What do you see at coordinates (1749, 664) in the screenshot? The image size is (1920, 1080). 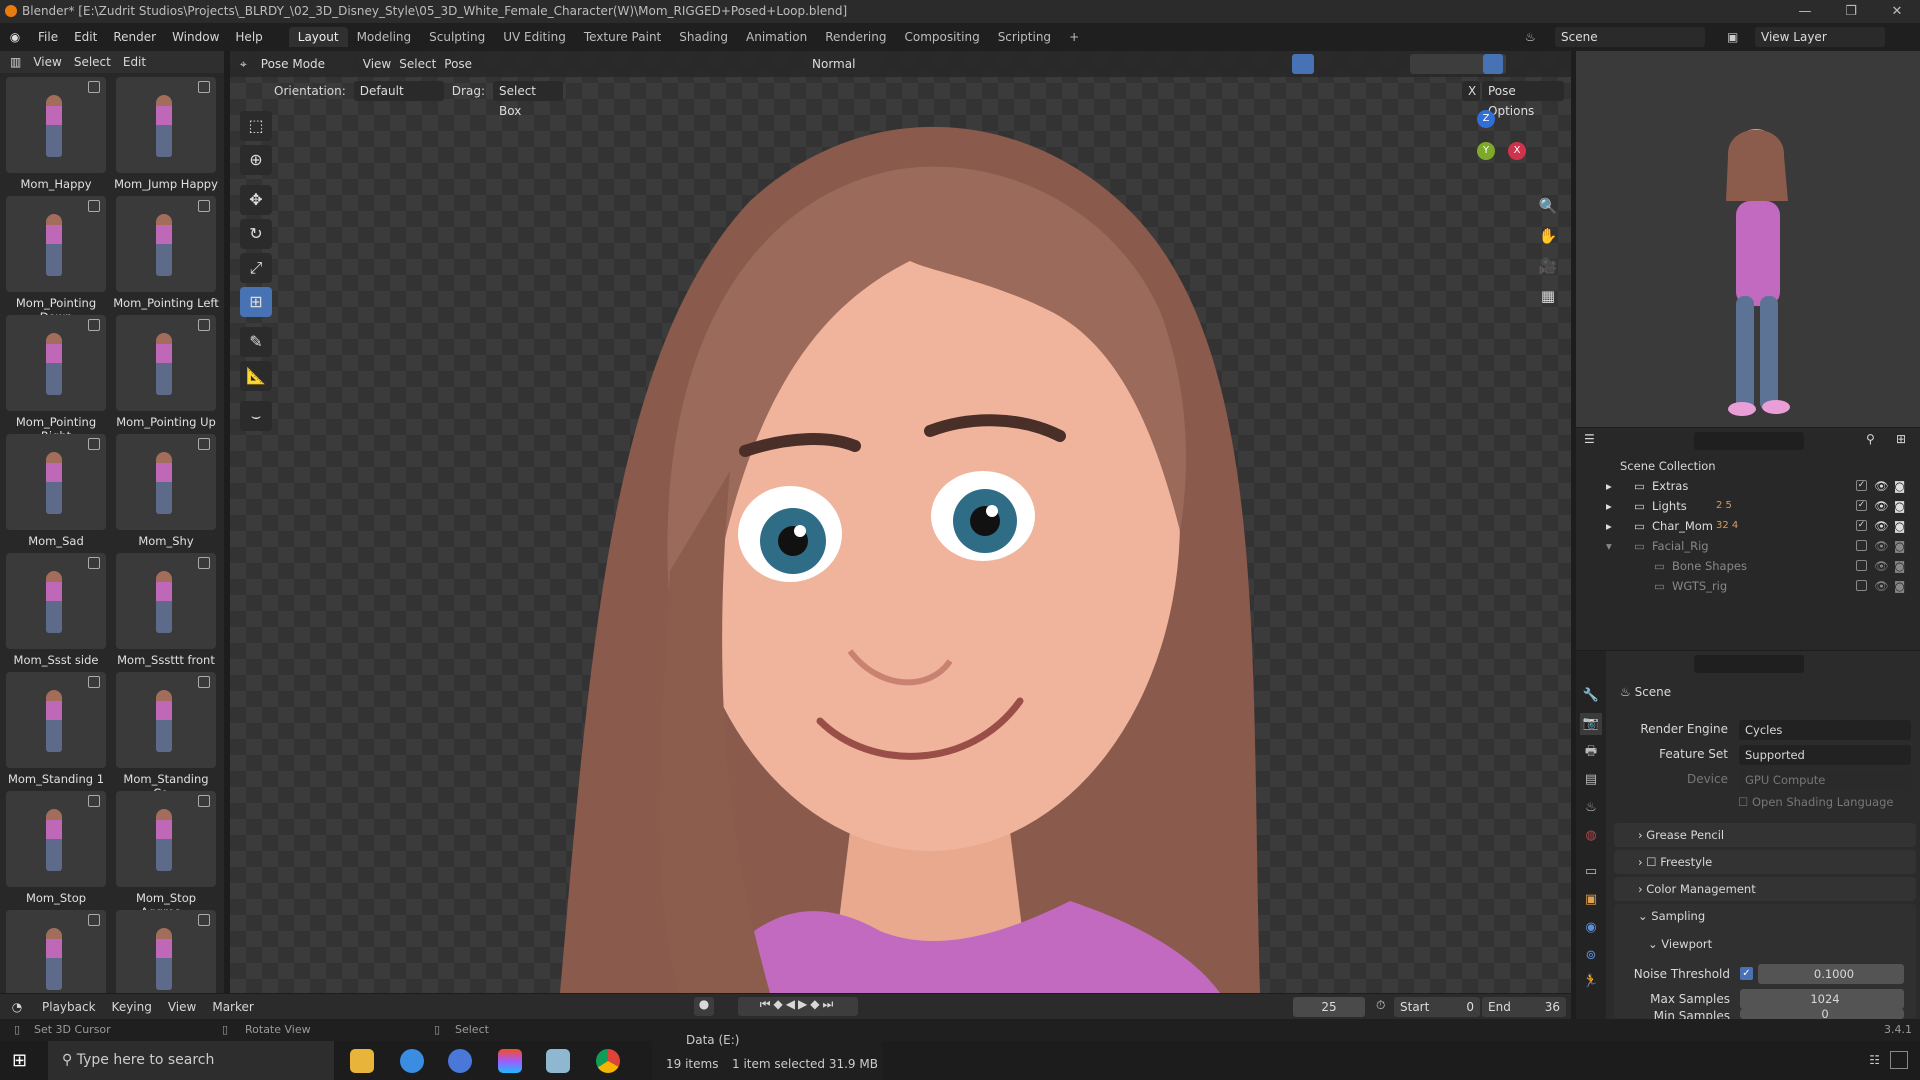 I see `properties-search-input` at bounding box center [1749, 664].